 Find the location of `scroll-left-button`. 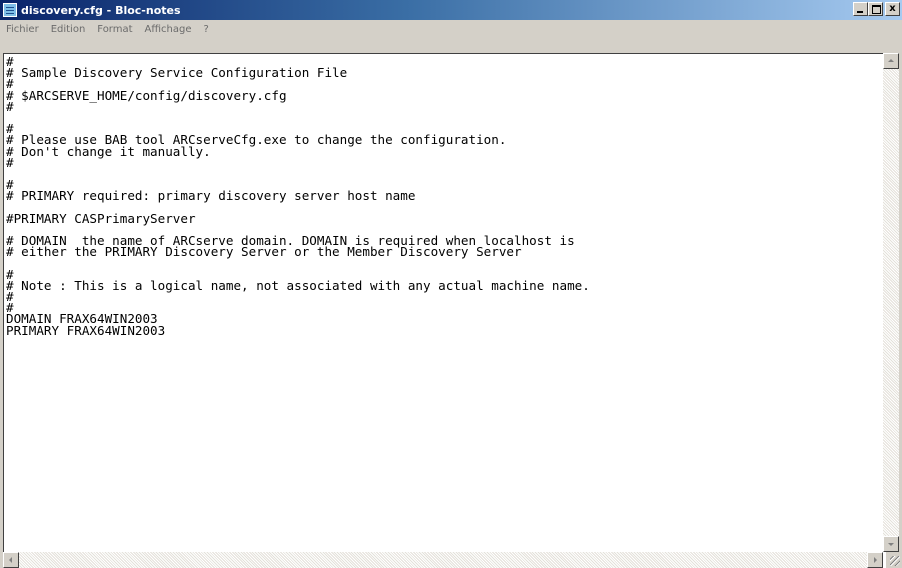

scroll-left-button is located at coordinates (11, 560).